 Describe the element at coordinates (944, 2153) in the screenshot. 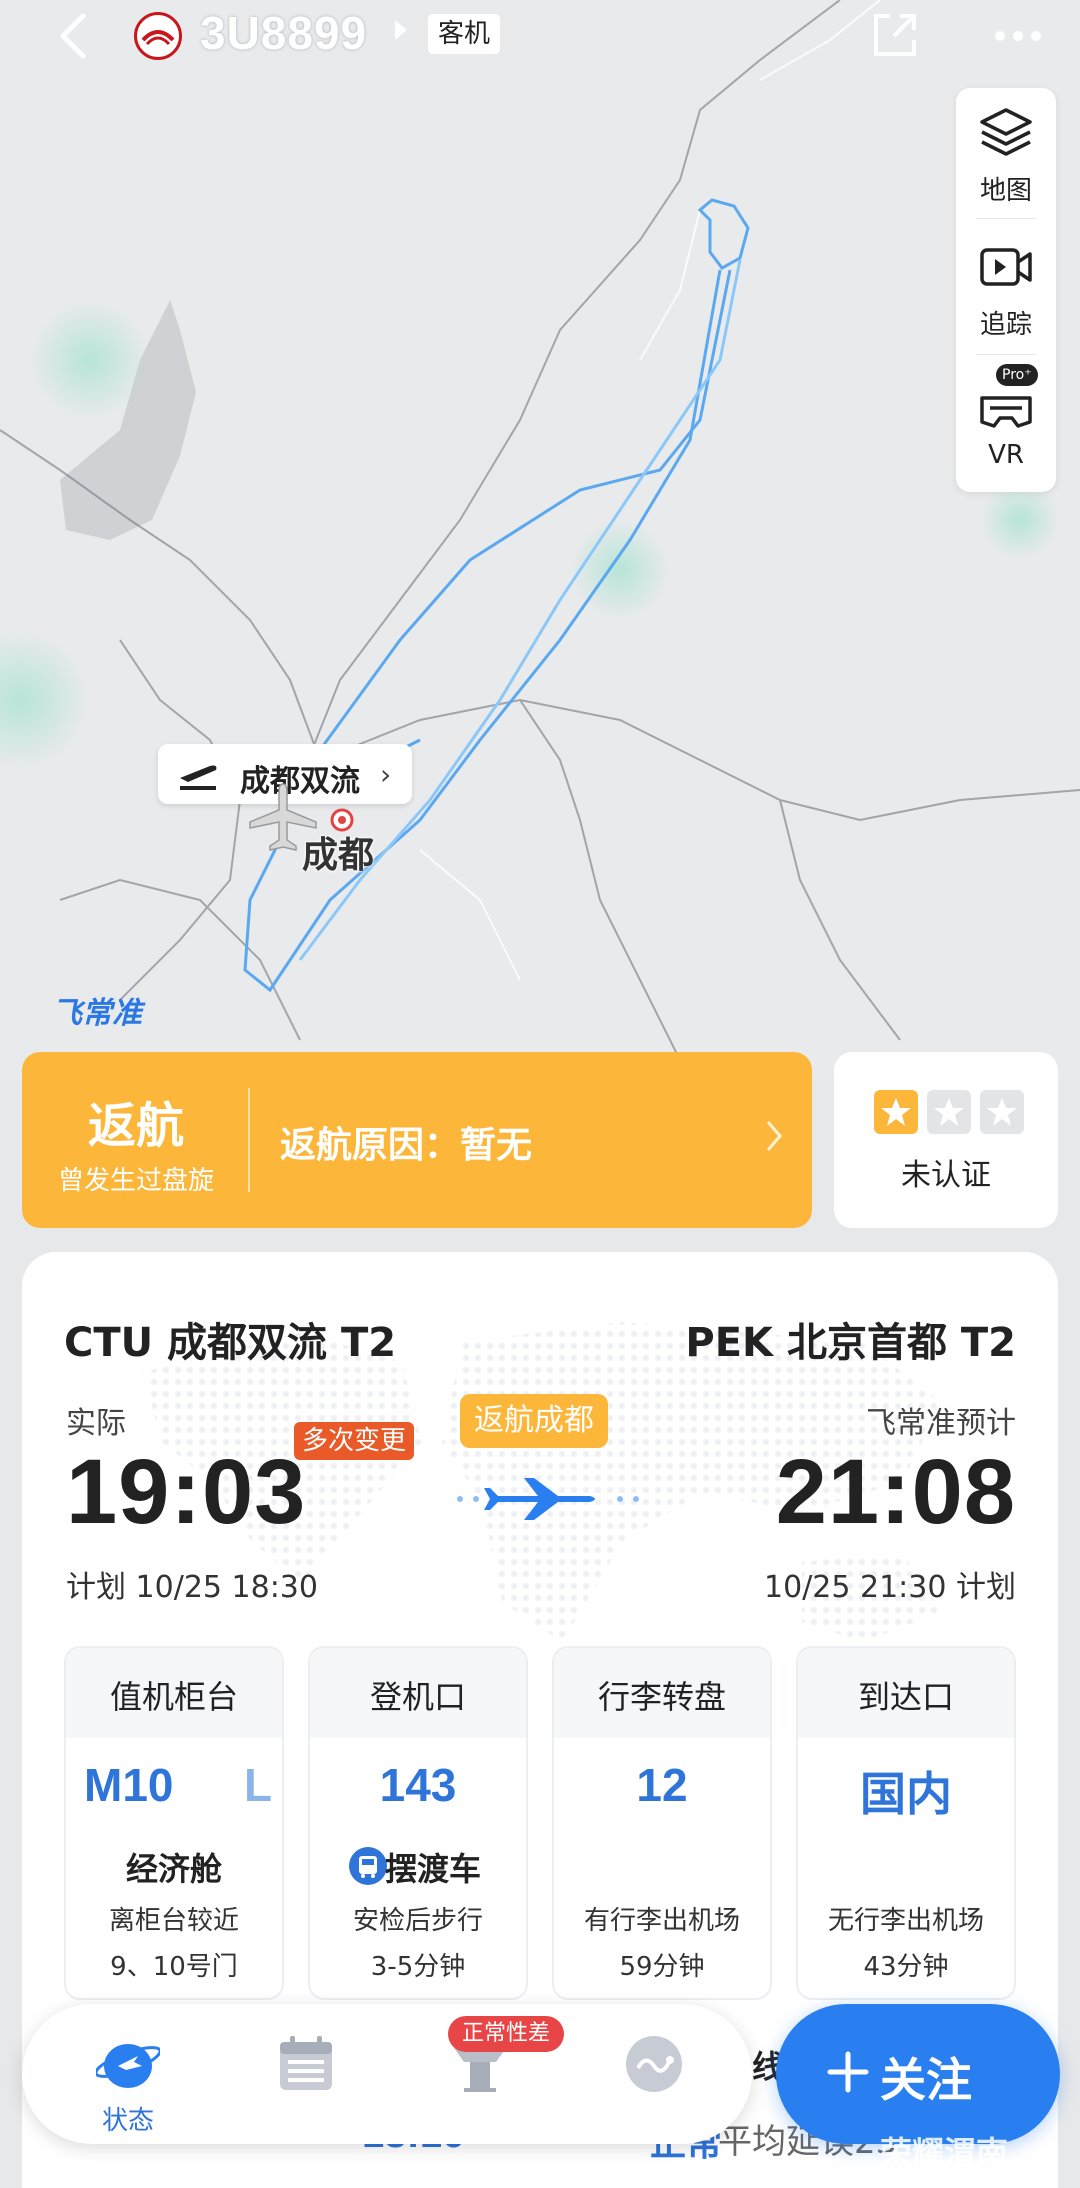

I see `corner-watermark: 荣耀渭南` at that location.